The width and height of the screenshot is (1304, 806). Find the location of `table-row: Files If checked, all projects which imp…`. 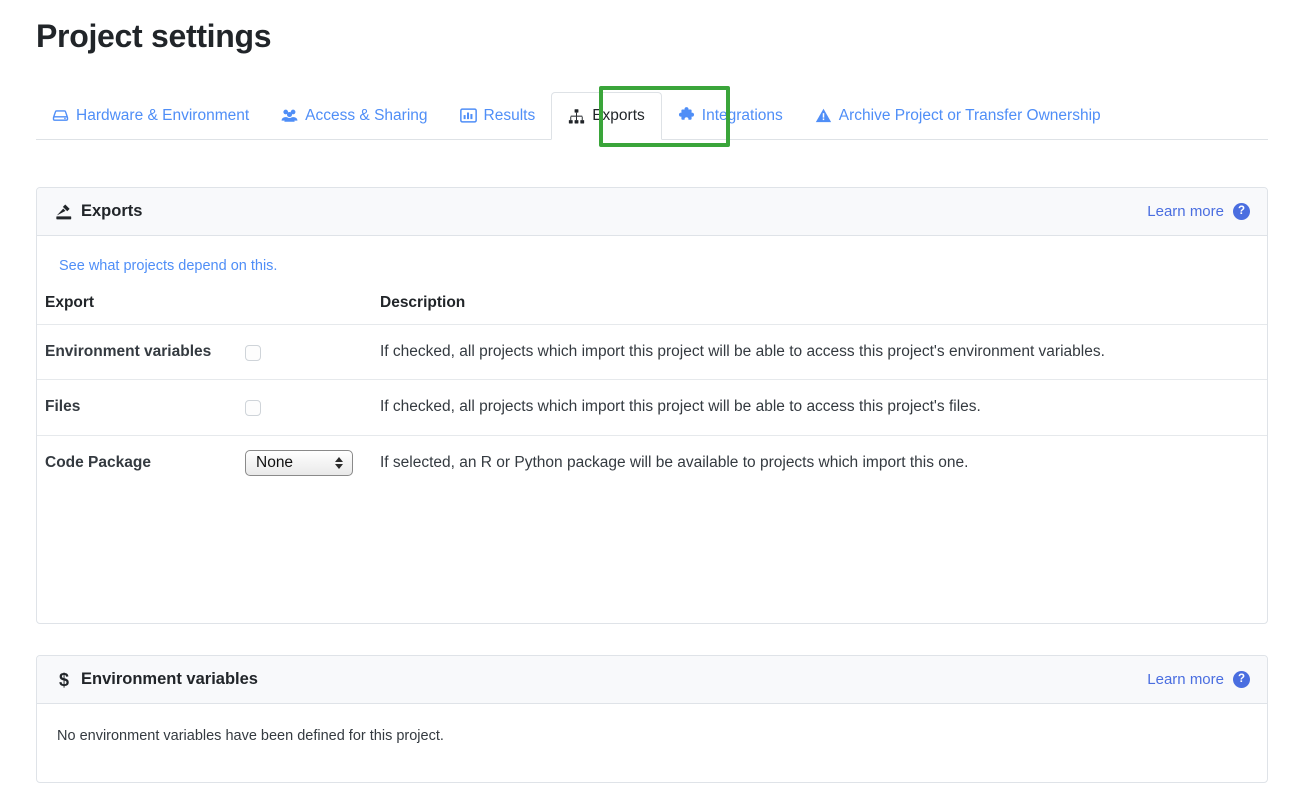

table-row: Files If checked, all projects which imp… is located at coordinates (652, 407).